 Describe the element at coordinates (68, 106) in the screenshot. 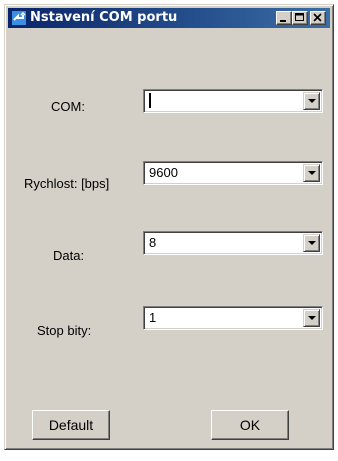

I see `com-label: COM:` at that location.